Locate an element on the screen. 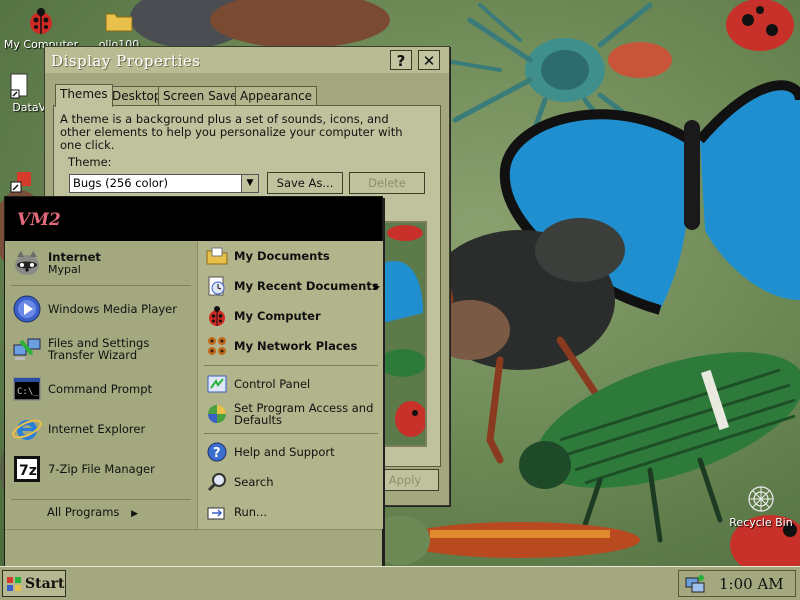  shortcut-document-icon is located at coordinates (19, 86).